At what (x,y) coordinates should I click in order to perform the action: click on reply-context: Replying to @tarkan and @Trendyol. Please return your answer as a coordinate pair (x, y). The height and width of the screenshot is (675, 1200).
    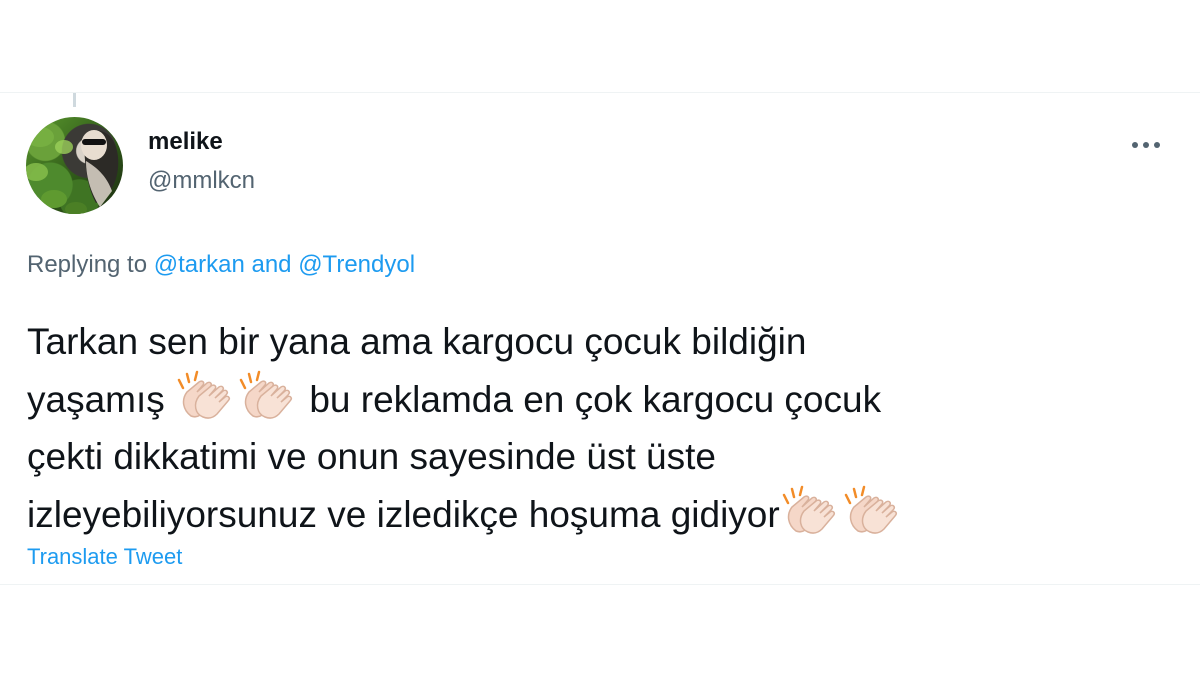
    Looking at the image, I should click on (221, 265).